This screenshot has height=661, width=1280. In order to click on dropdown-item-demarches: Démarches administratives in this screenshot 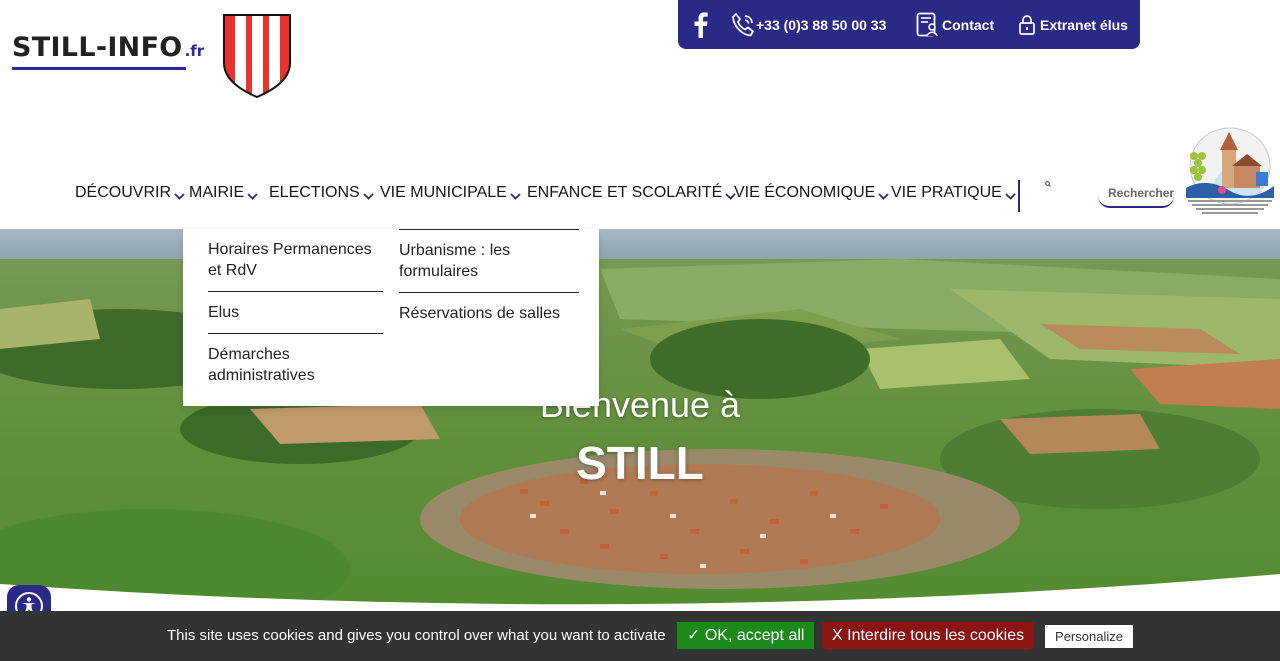, I will do `click(295, 364)`.